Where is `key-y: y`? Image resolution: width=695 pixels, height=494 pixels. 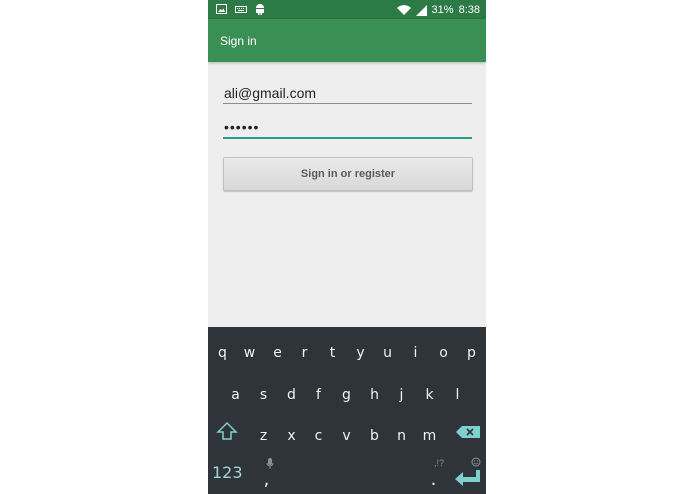
key-y: y is located at coordinates (360, 353).